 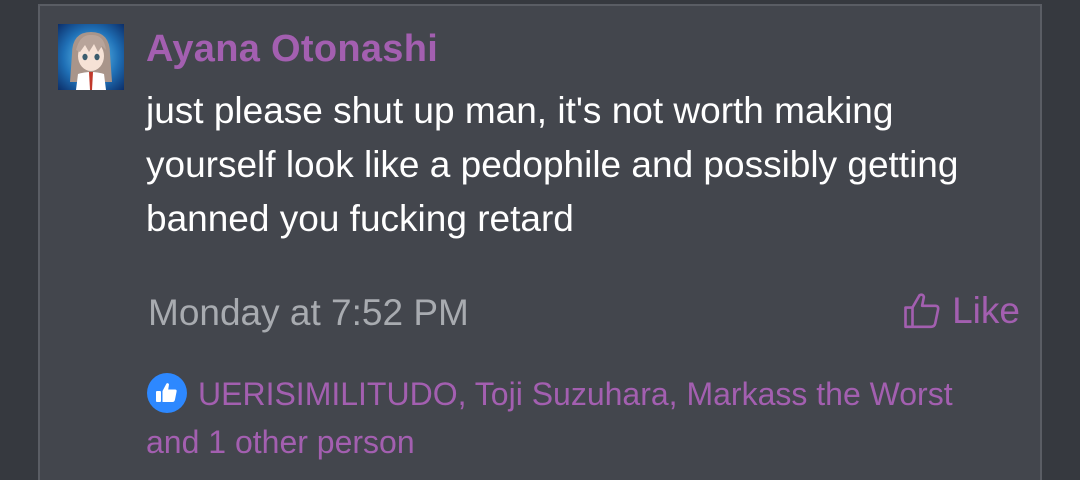 What do you see at coordinates (986, 310) in the screenshot?
I see `like-label: Like` at bounding box center [986, 310].